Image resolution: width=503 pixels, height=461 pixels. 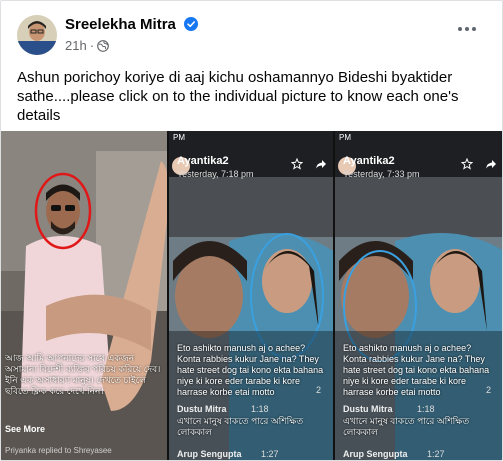 I want to click on tile-3-like-count: 2, so click(x=489, y=390).